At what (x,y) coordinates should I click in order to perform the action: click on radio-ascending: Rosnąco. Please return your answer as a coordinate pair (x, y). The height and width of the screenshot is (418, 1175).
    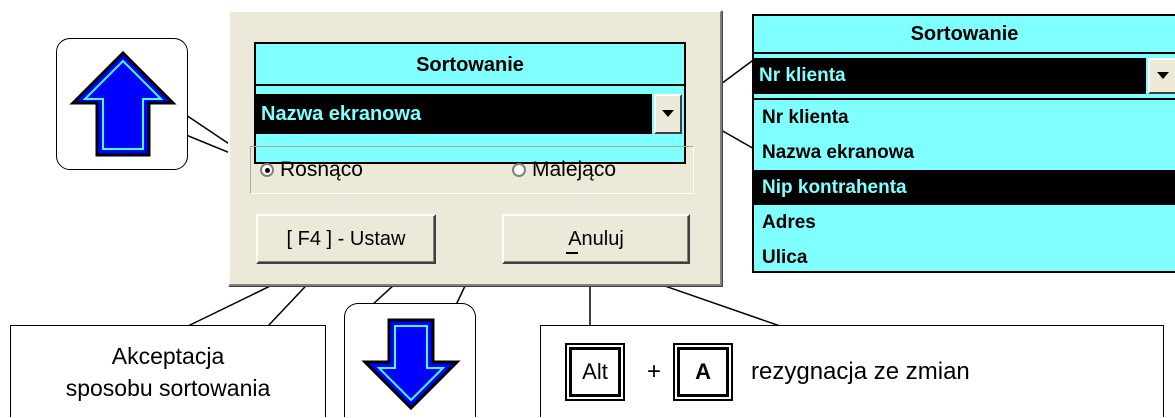
    Looking at the image, I should click on (311, 170).